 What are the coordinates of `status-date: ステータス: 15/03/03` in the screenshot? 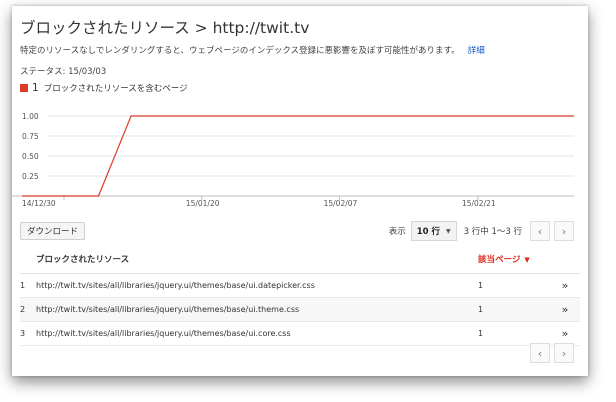 It's located at (63, 72).